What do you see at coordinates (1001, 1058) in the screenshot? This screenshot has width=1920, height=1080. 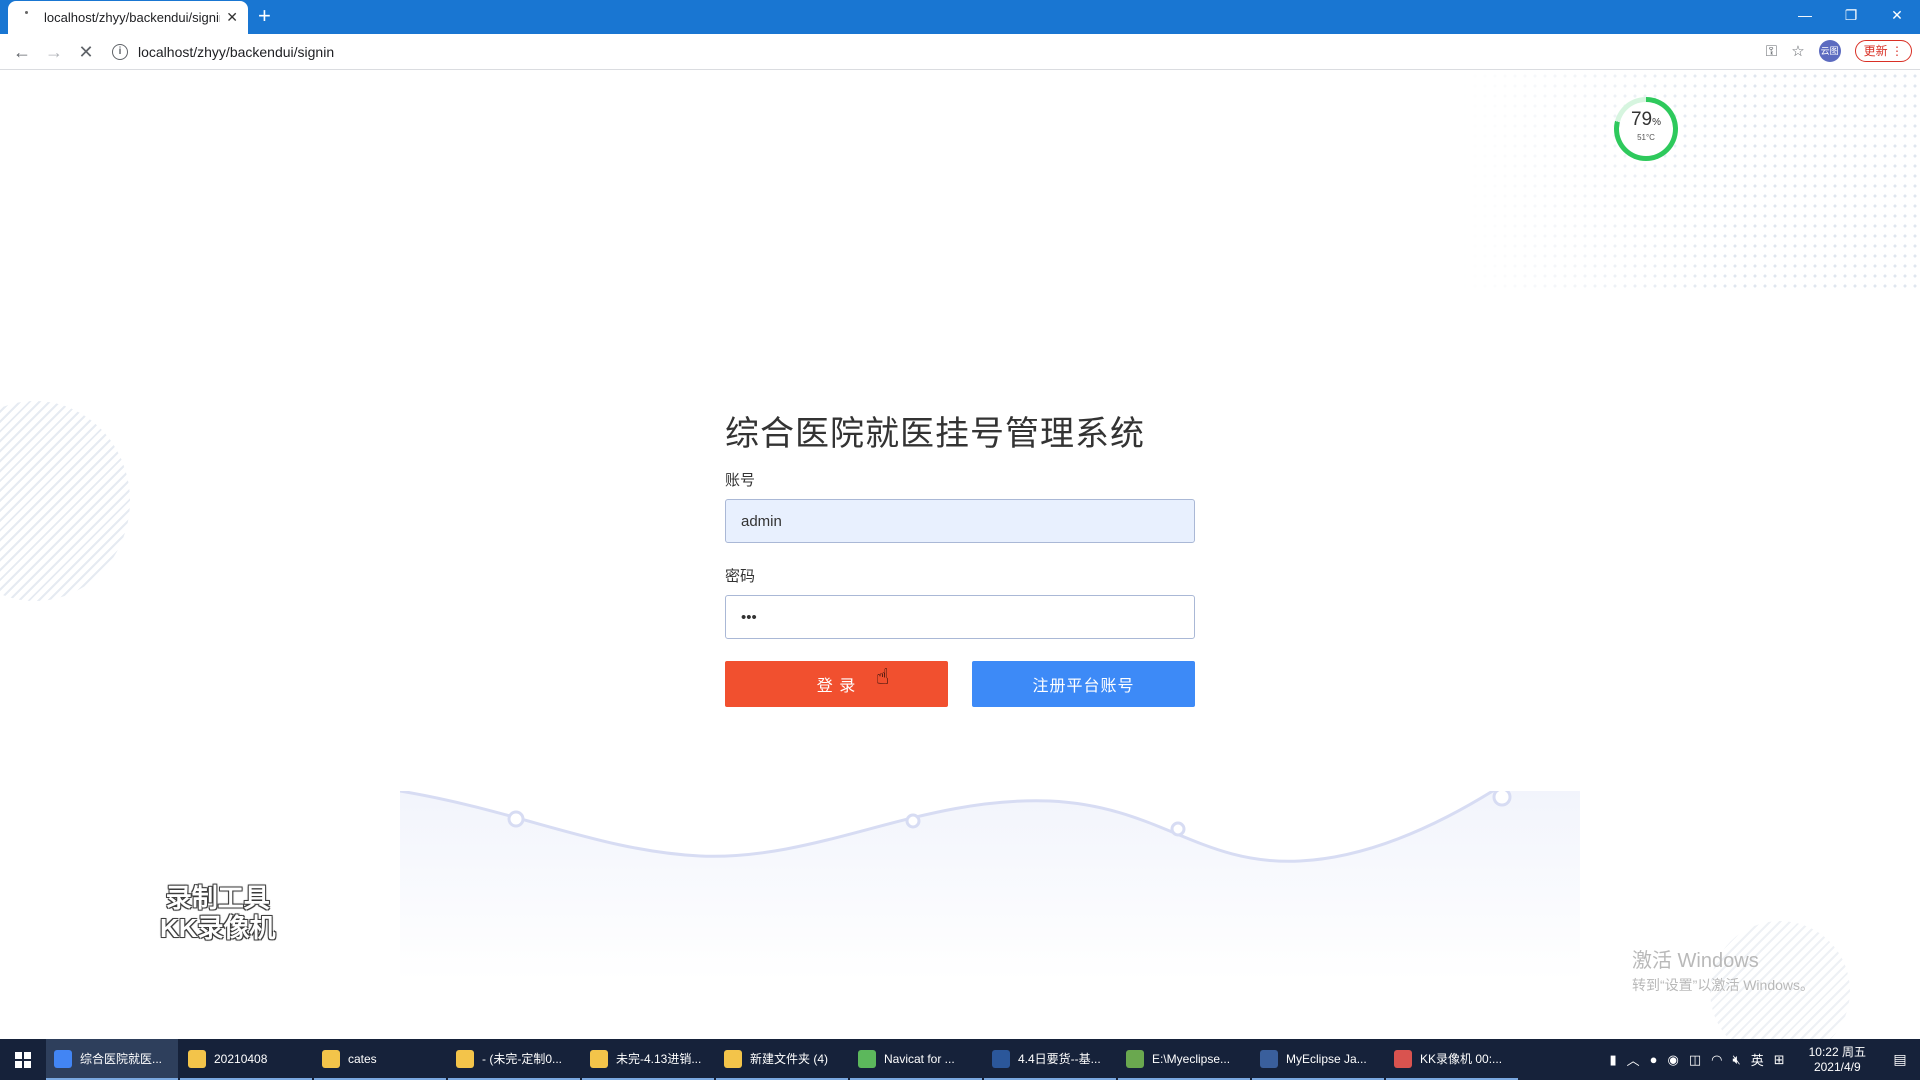 I see `word-icon` at bounding box center [1001, 1058].